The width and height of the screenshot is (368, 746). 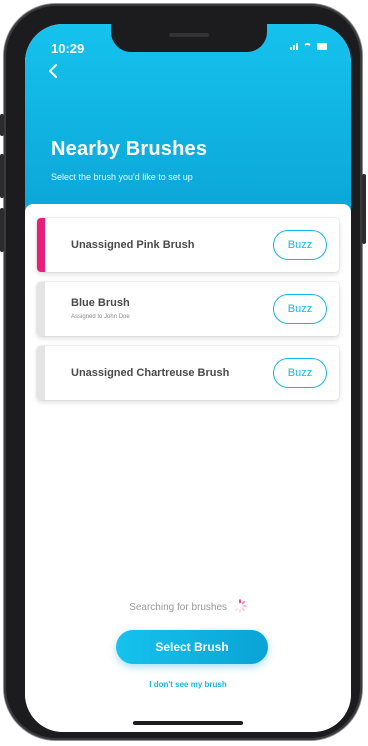 I want to click on status-icons, so click(x=308, y=46).